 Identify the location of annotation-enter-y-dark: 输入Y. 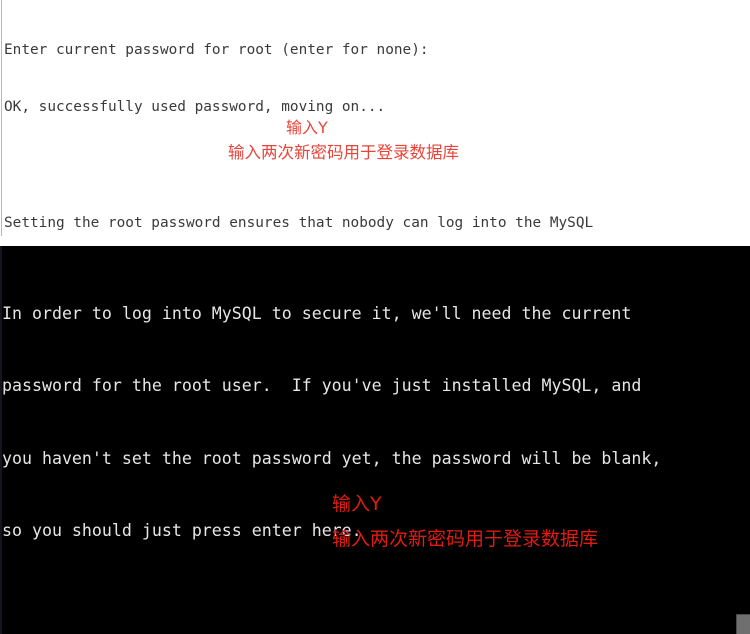
(357, 504).